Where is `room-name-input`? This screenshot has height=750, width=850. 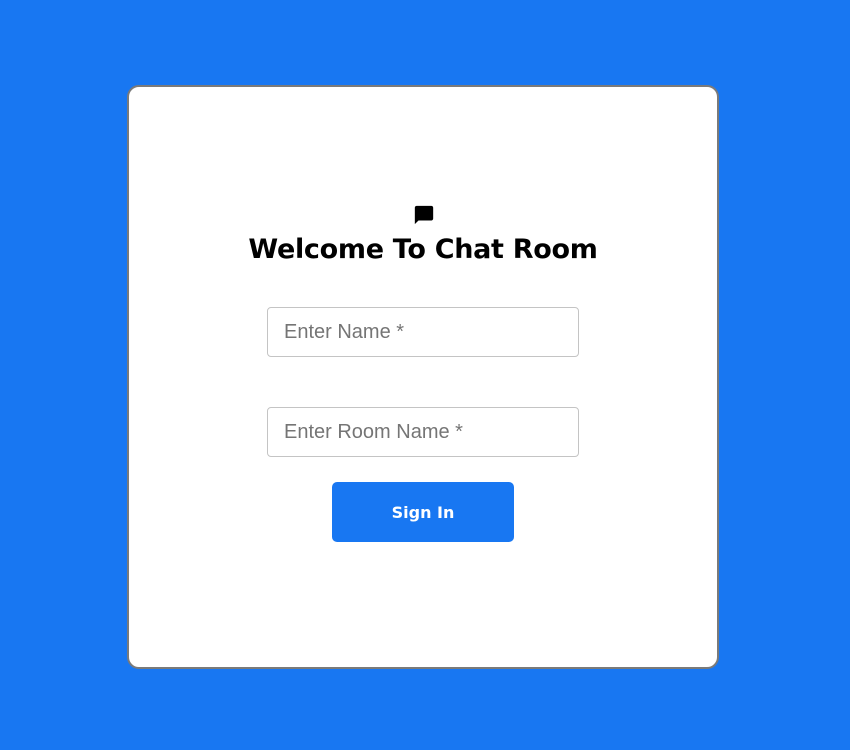 room-name-input is located at coordinates (423, 432).